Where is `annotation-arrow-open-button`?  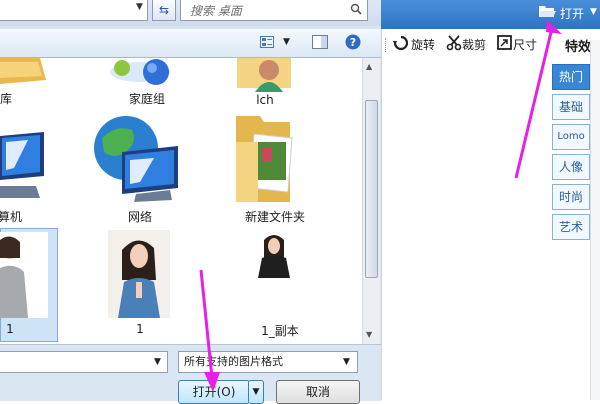 annotation-arrow-open-button is located at coordinates (206, 324).